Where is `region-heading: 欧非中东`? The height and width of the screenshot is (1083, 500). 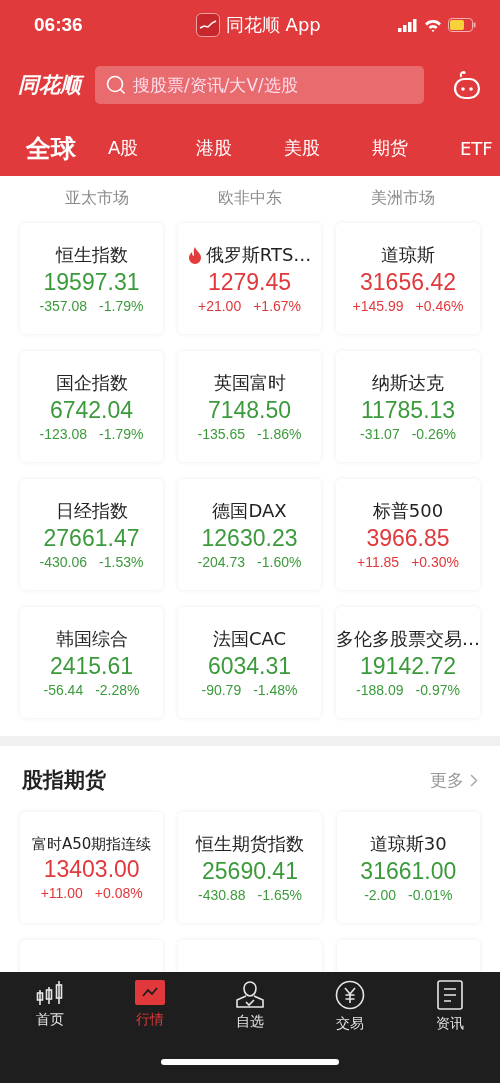
region-heading: 欧非中东 is located at coordinates (250, 198).